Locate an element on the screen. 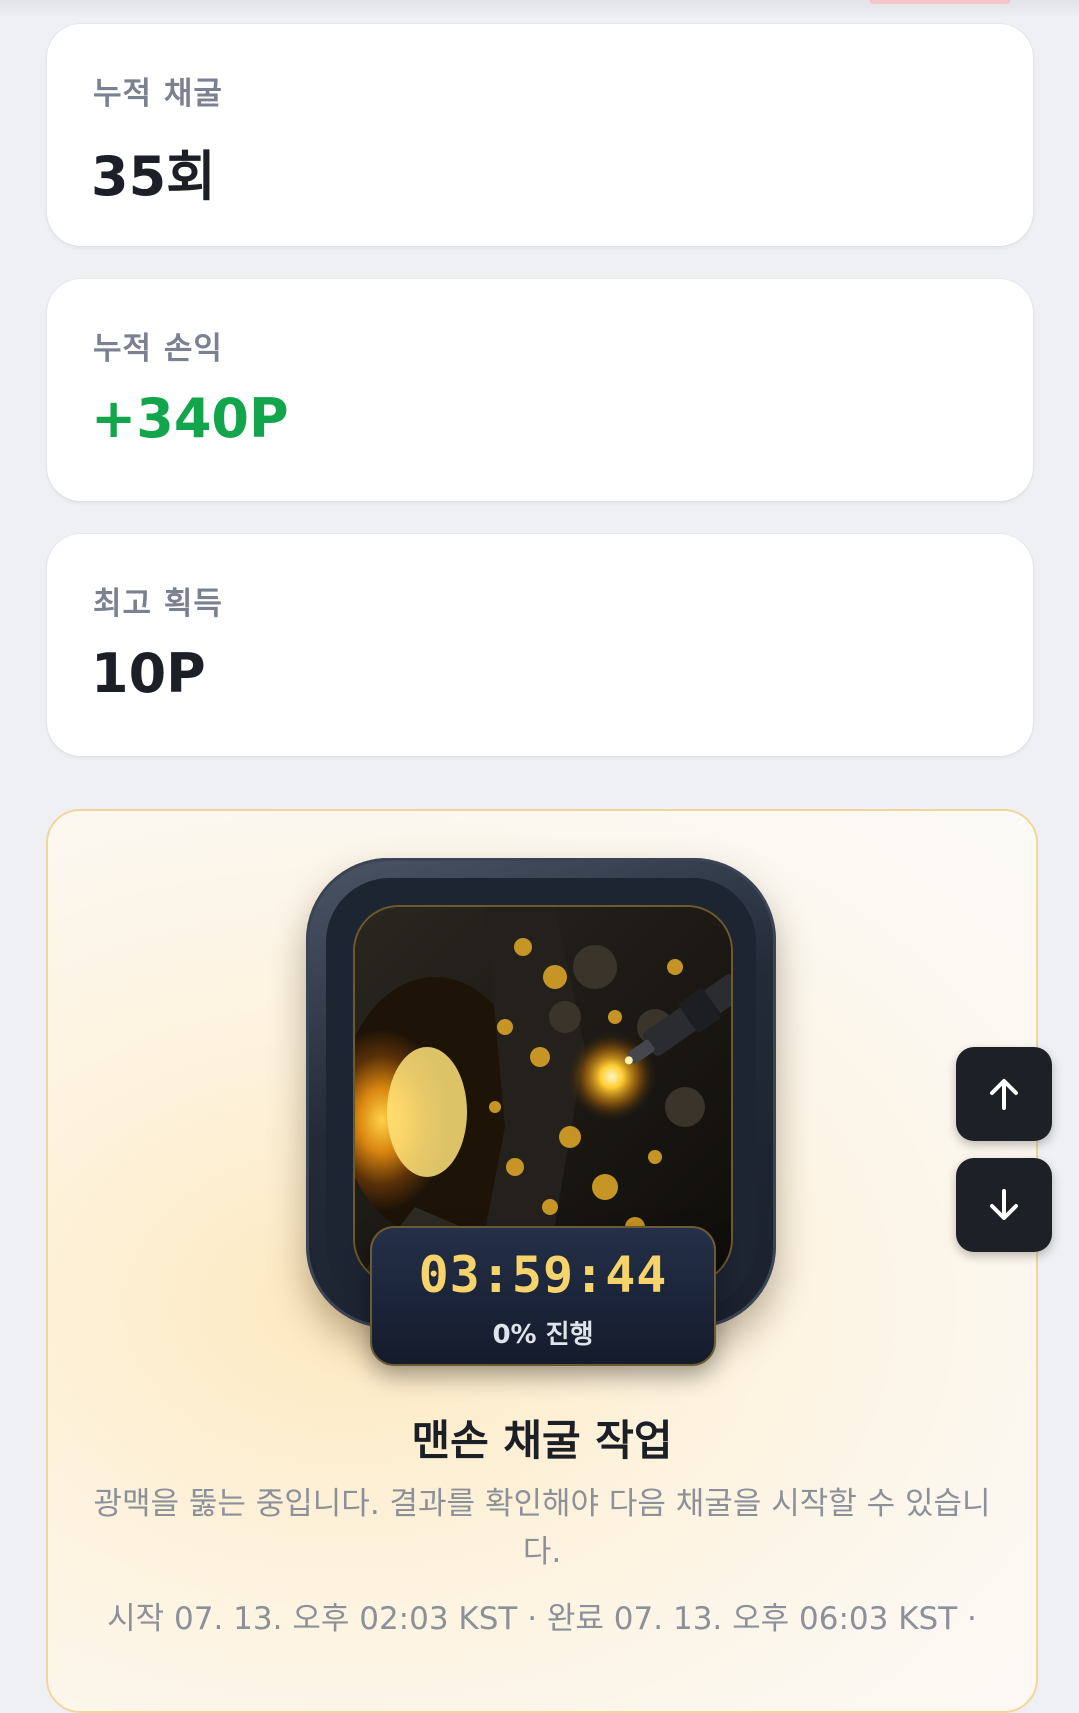  mining-timer-panel: 03:59:44 0% 진행 is located at coordinates (543, 1296).